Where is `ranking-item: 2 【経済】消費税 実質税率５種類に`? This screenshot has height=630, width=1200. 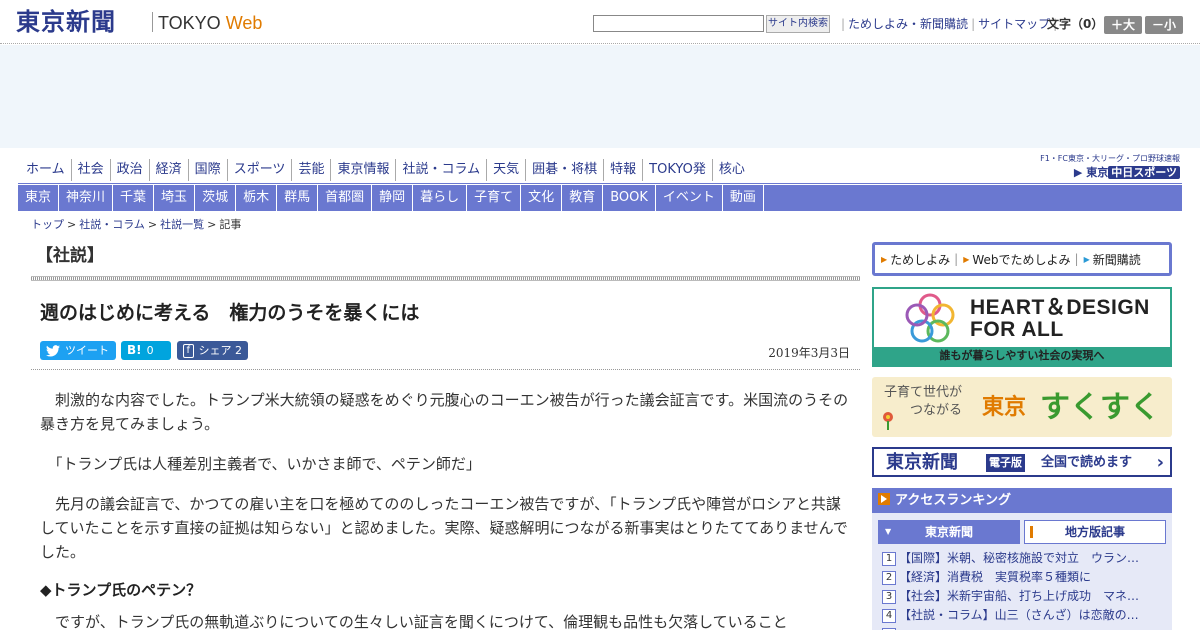
ranking-item: 2 【経済】消費税 実質税率５種類に is located at coordinates (1023, 577).